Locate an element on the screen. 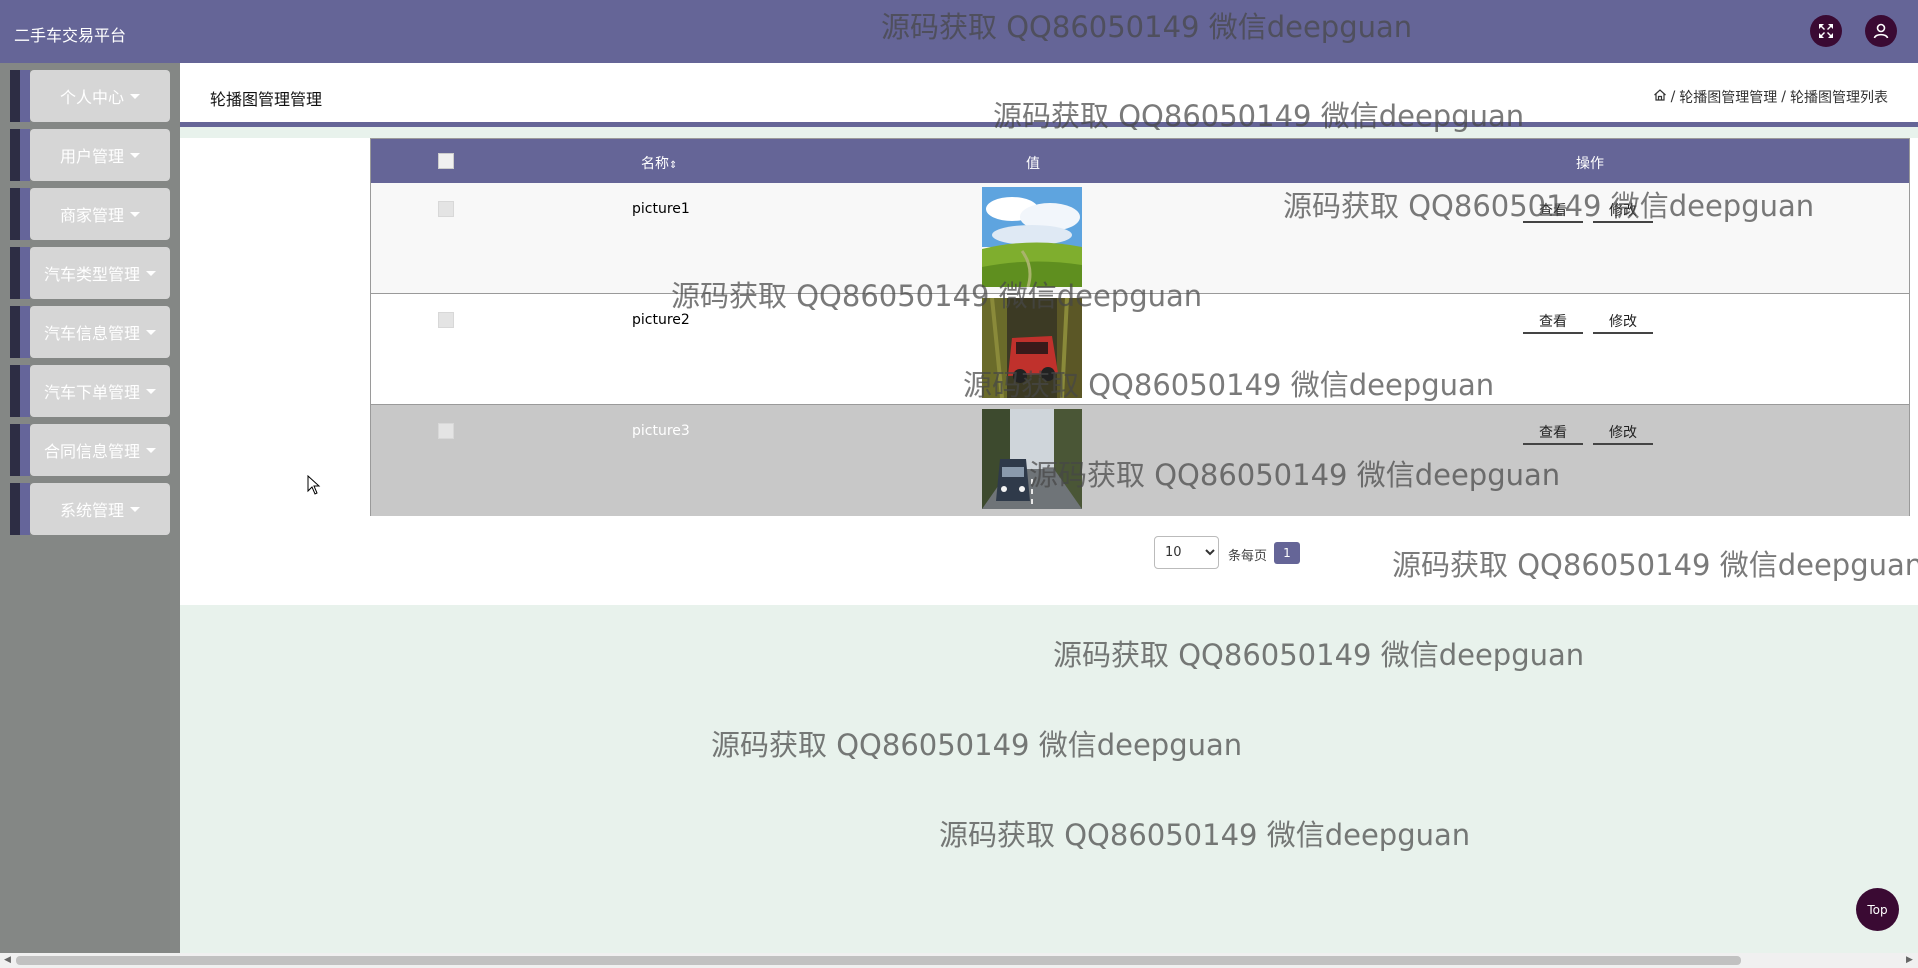 The image size is (1918, 968). sidebar-item-car-info-management: 汽车信息管理 is located at coordinates (90, 332).